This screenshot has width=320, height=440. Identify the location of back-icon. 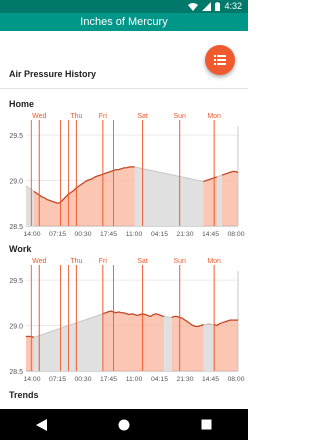
(41, 424).